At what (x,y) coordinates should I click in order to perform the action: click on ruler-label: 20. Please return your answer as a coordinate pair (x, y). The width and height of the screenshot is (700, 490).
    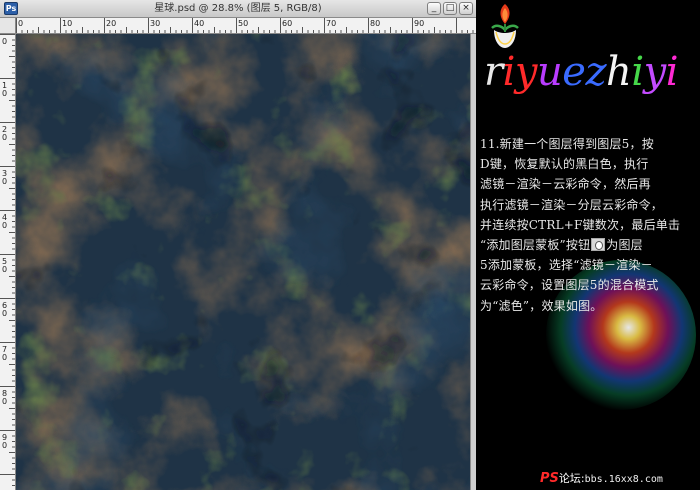
    Looking at the image, I should click on (111, 23).